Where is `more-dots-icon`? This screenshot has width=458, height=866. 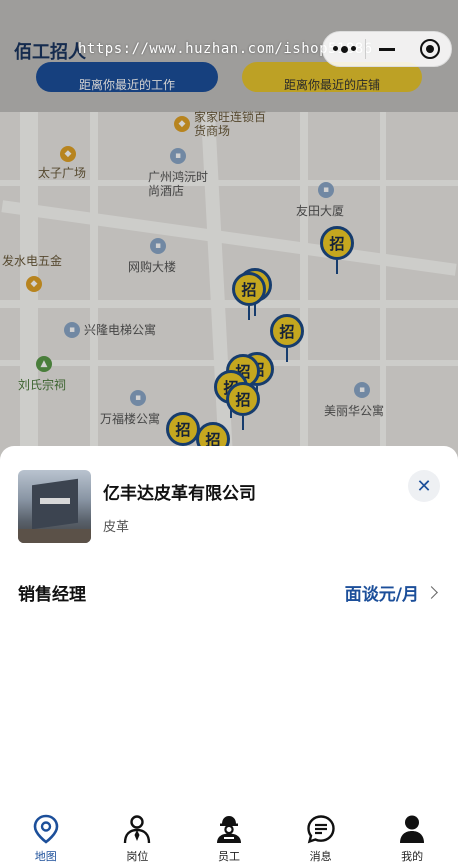
more-dots-icon is located at coordinates (344, 49).